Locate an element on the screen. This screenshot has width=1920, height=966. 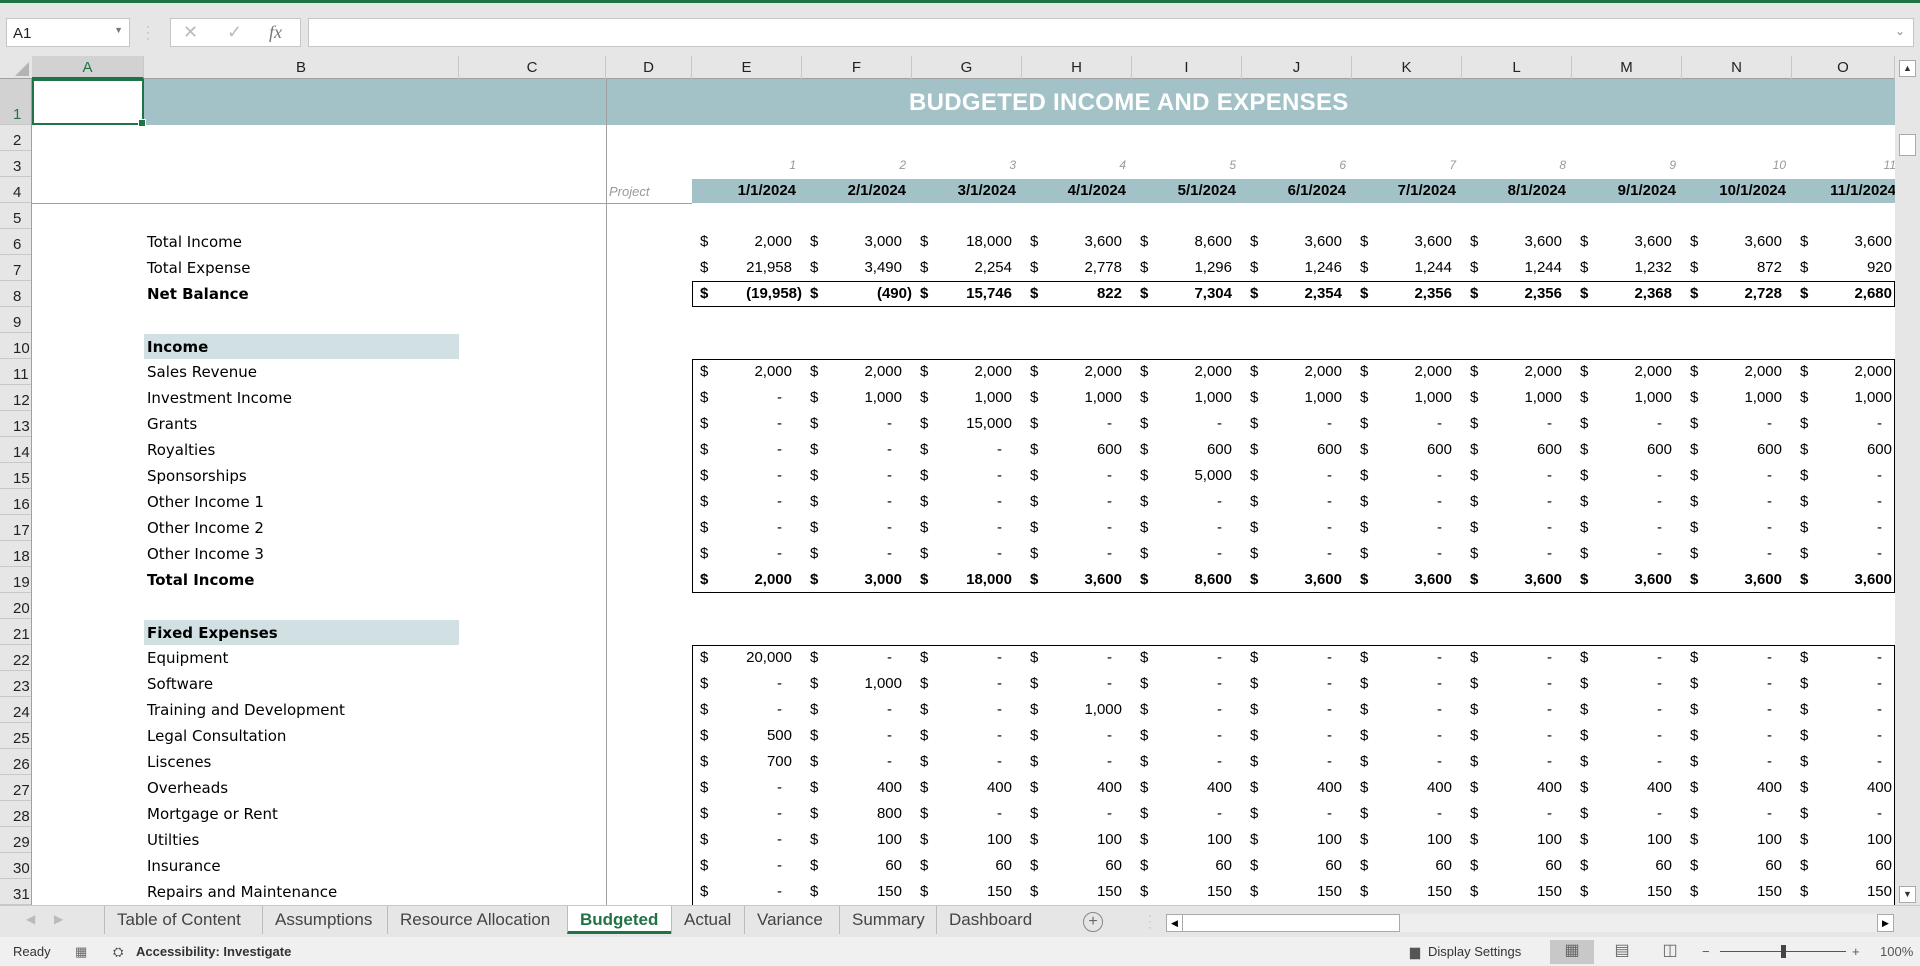
sheet-tab-dashboard: Dashboard is located at coordinates (992, 920).